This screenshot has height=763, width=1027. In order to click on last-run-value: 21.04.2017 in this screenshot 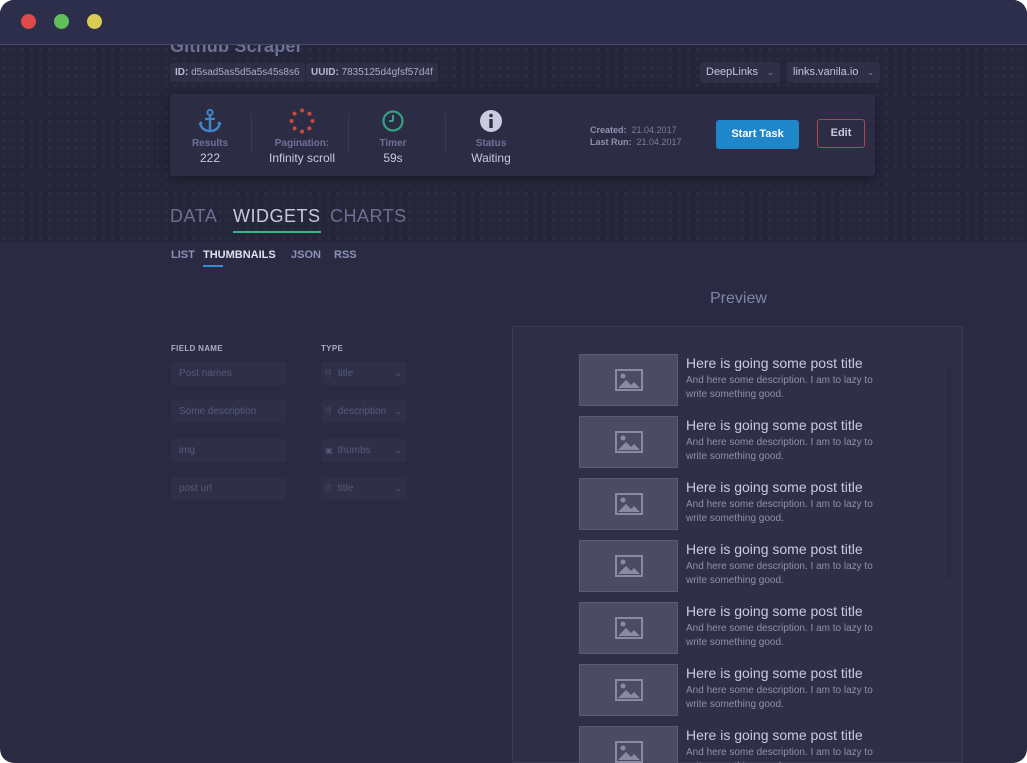, I will do `click(659, 142)`.